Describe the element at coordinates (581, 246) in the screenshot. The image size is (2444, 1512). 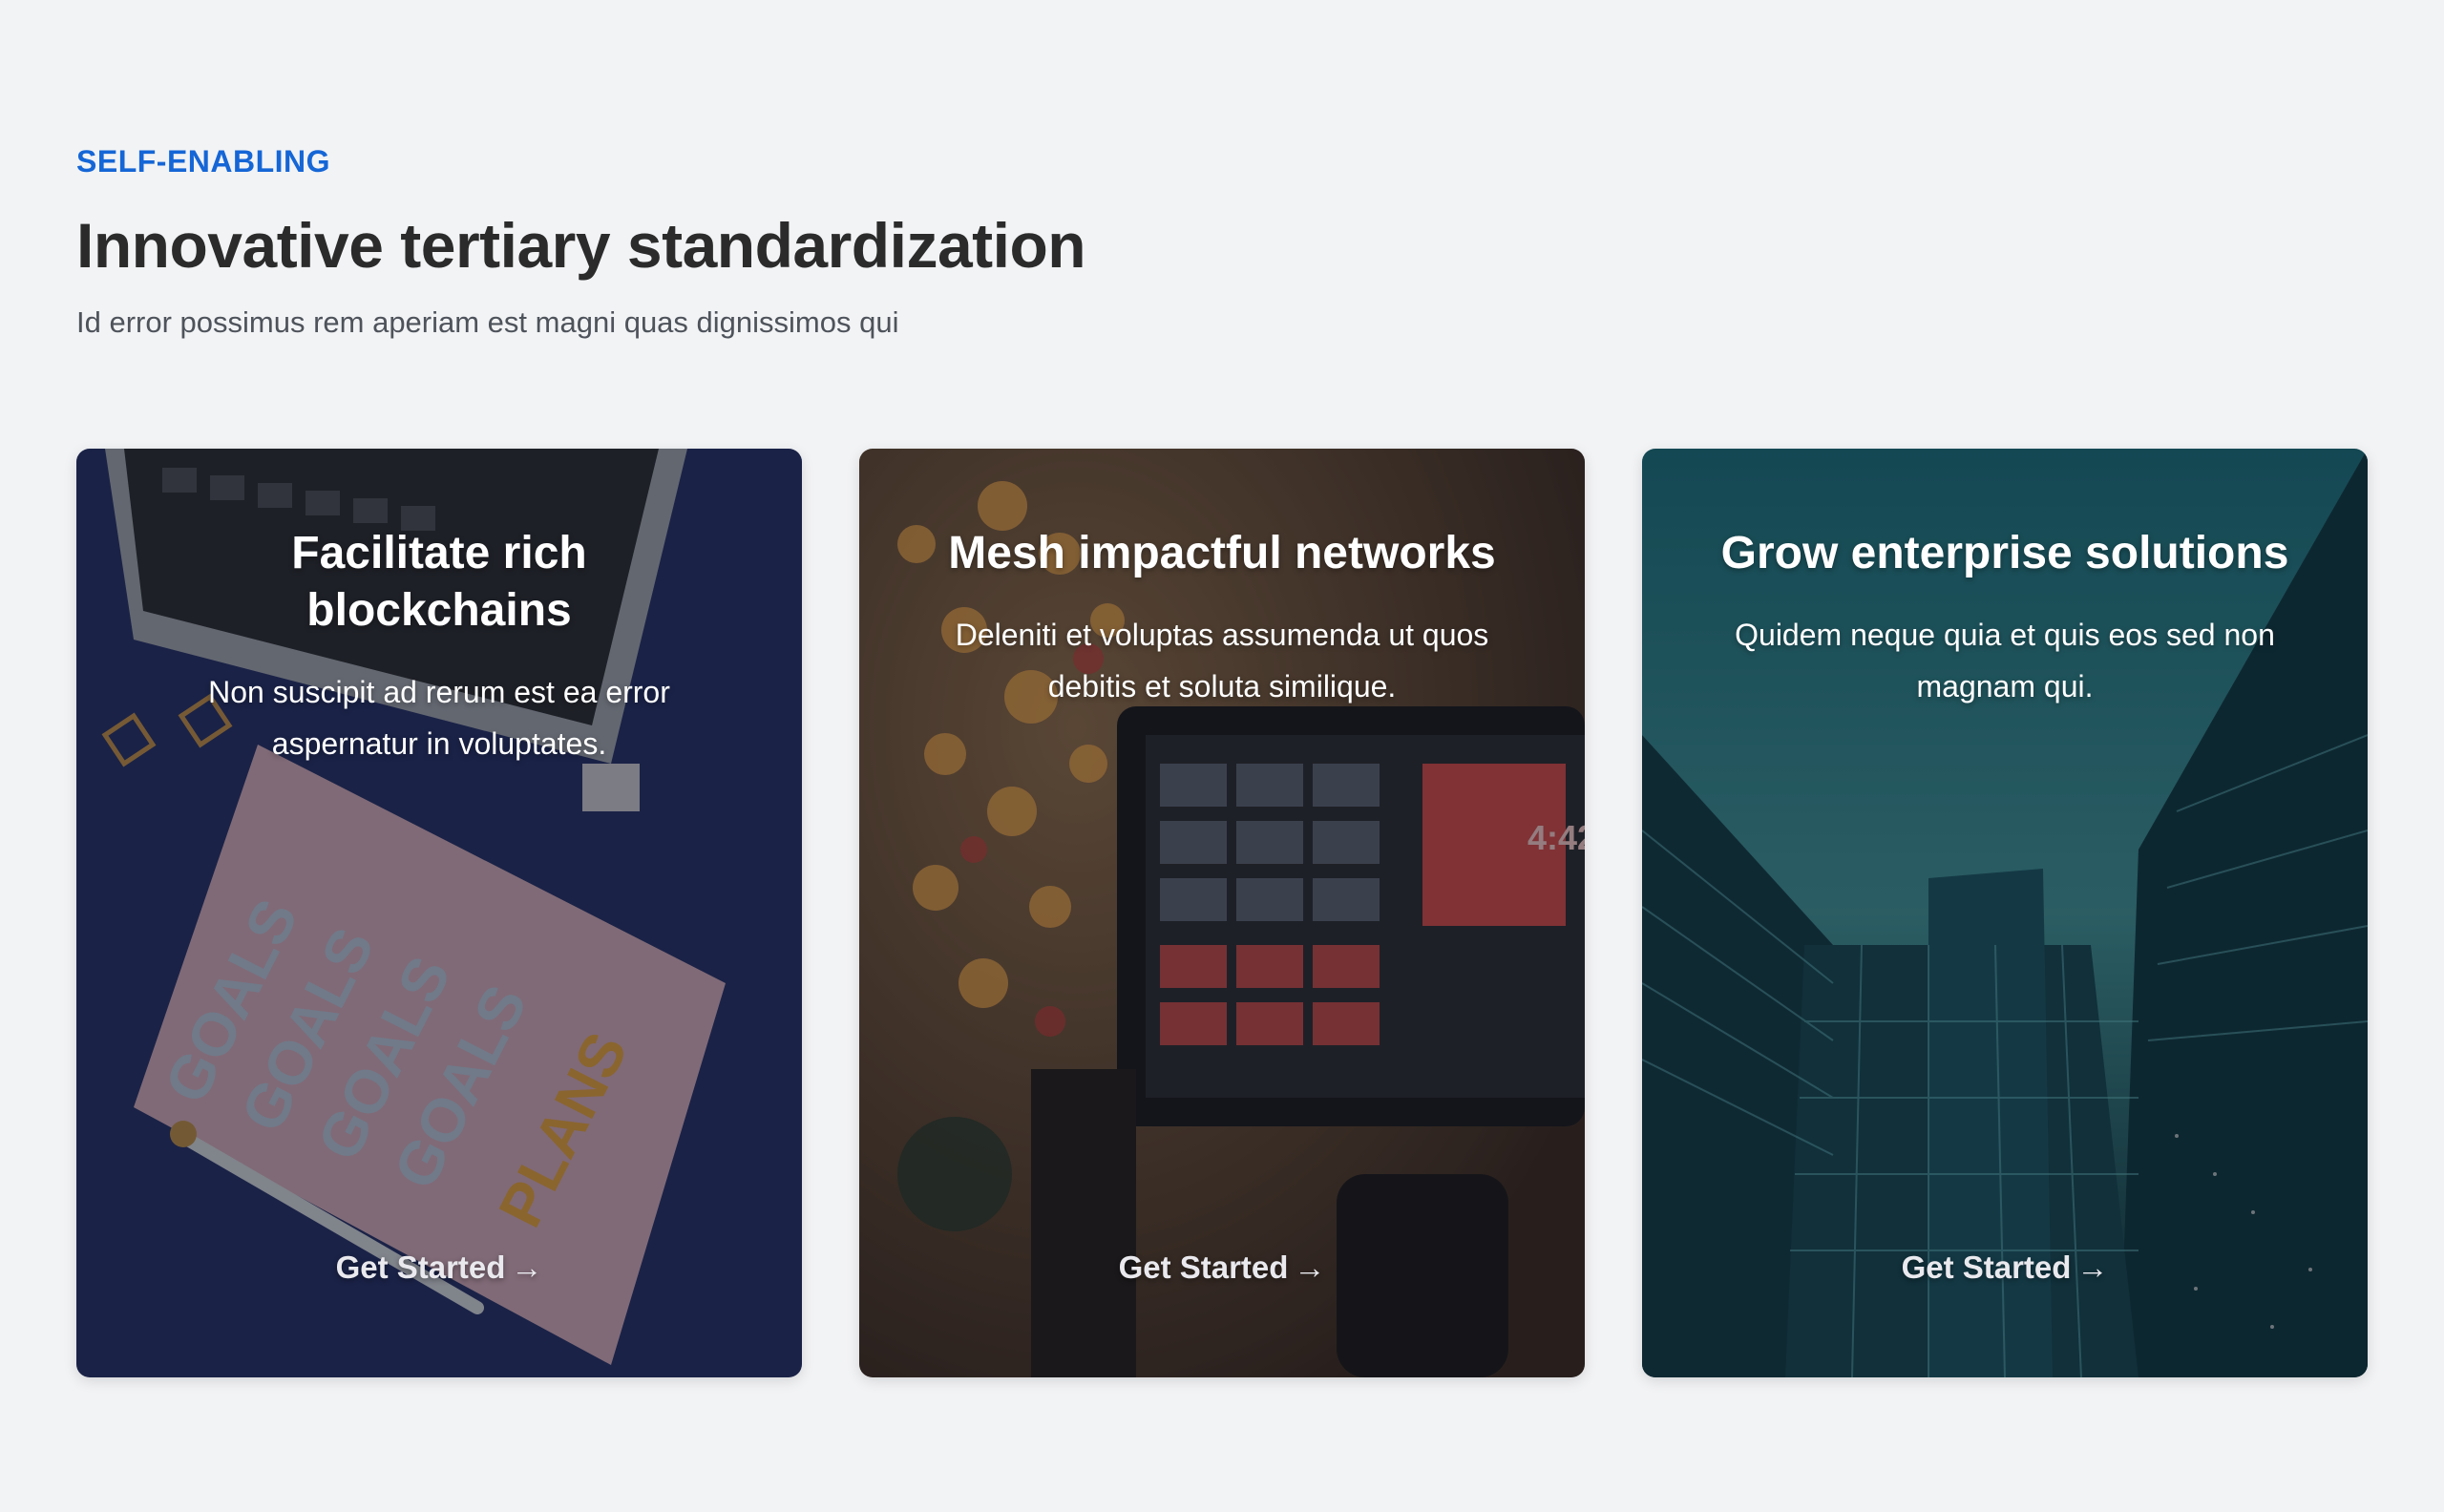
I see `page-title: Innovative tertiary standardization` at that location.